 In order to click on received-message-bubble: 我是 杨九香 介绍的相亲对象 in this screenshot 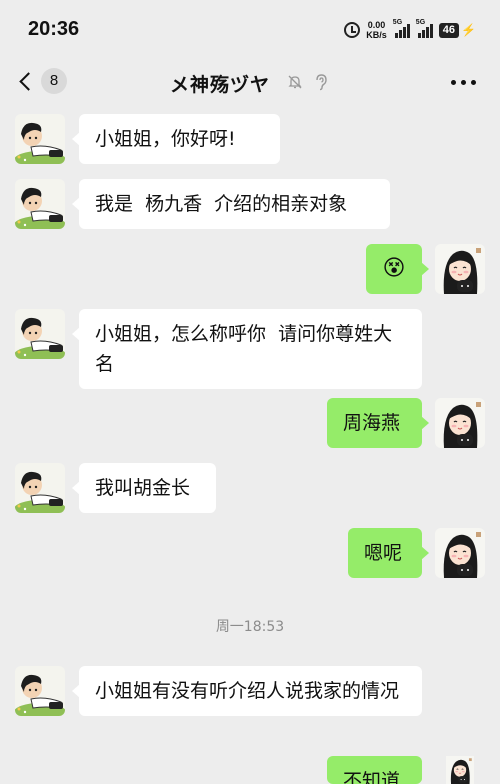, I will do `click(231, 204)`.